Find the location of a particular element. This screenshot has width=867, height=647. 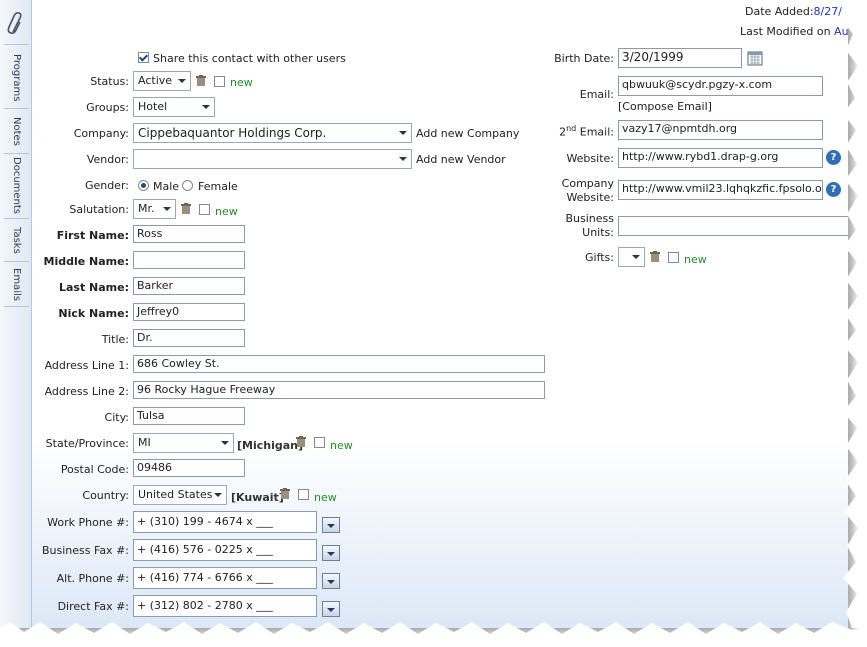

direct-fax-type-dropdown is located at coordinates (331, 609).